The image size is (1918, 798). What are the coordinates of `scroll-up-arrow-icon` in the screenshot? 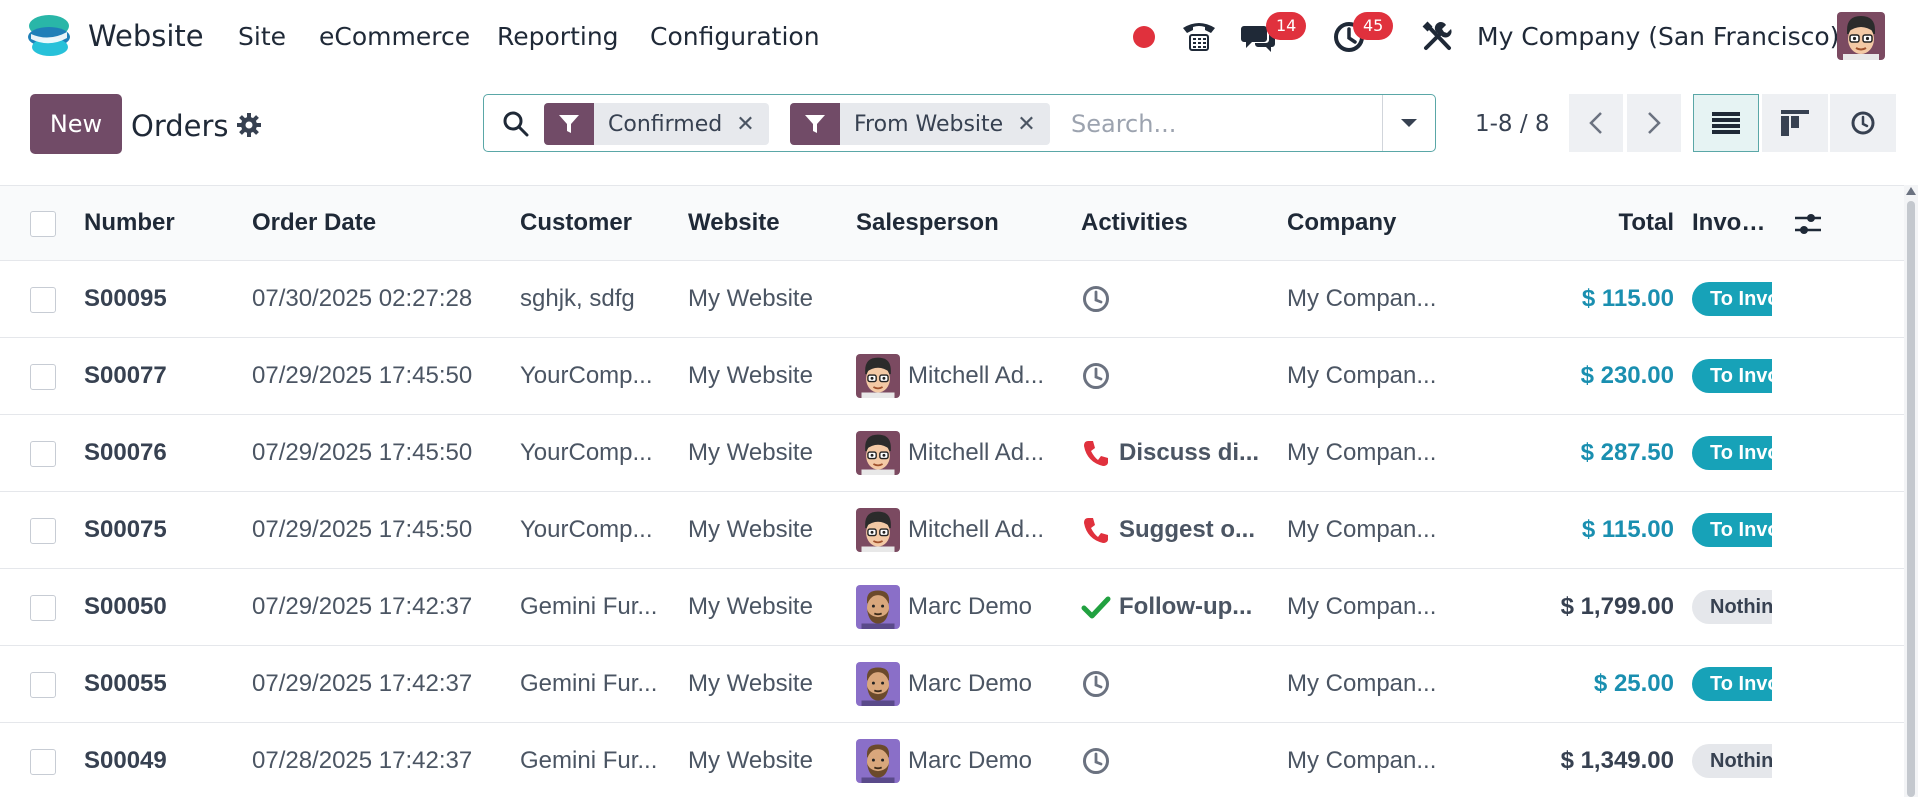 It's located at (1911, 191).